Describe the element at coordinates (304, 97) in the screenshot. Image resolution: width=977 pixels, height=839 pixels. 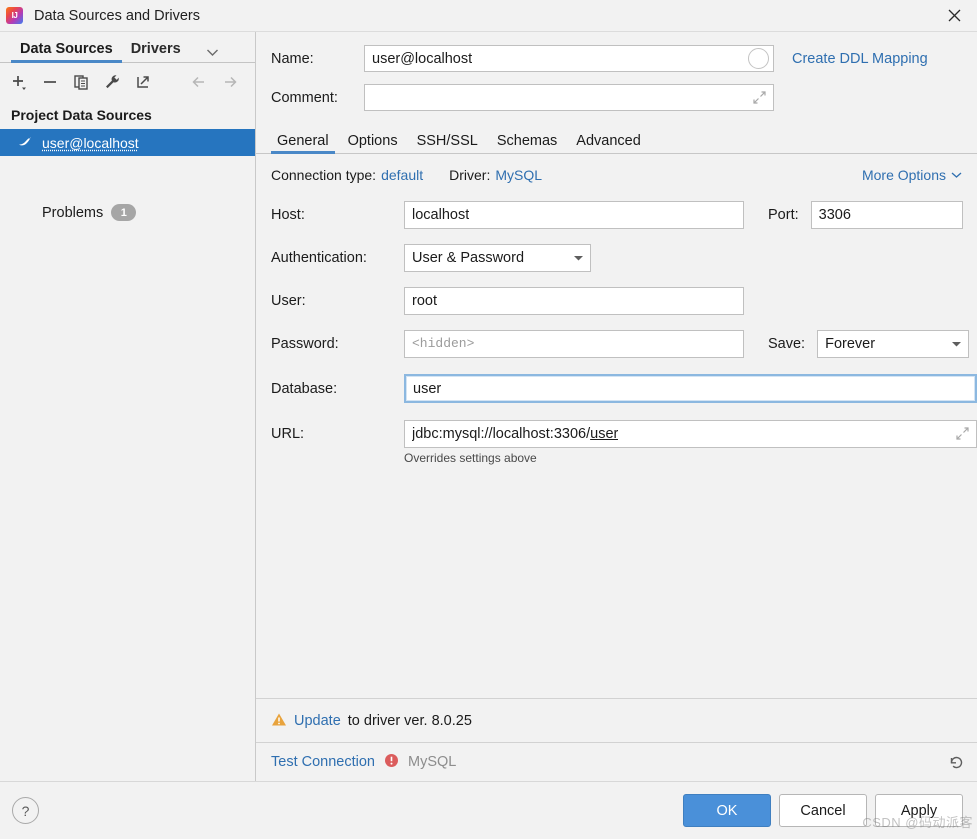
I see `comment-label: Comment:` at that location.